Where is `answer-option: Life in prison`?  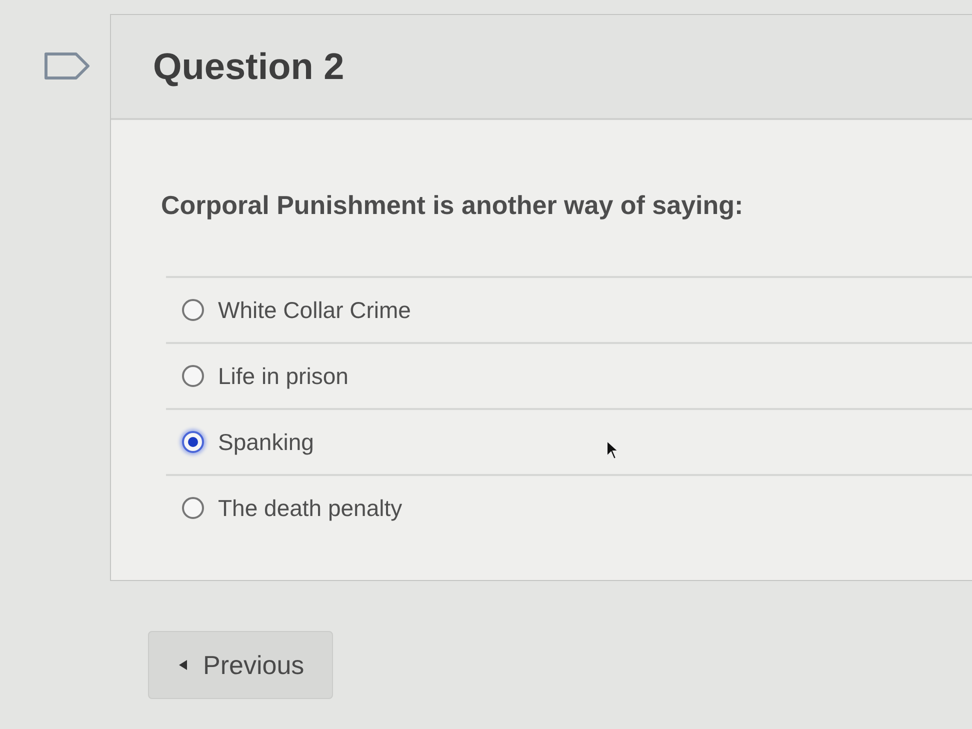 answer-option: Life in prison is located at coordinates (569, 377).